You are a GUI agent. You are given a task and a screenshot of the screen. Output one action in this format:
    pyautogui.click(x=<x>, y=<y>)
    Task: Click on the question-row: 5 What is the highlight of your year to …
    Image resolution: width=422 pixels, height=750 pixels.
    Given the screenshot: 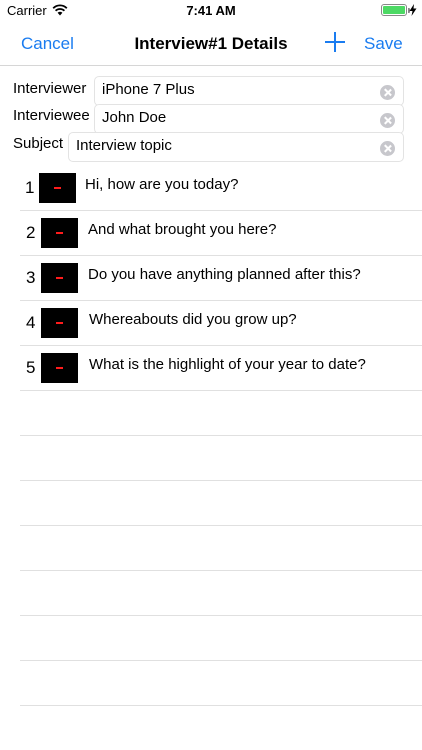 What is the action you would take?
    pyautogui.click(x=221, y=368)
    